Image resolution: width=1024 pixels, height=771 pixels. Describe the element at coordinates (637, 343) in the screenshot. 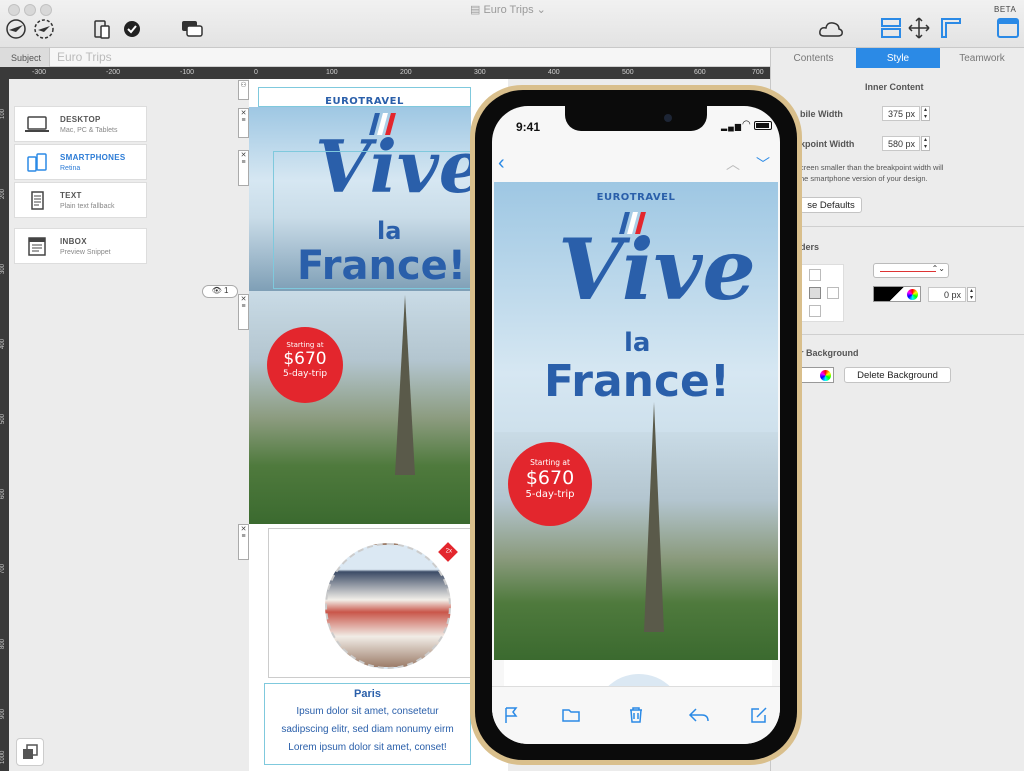

I see `phone-small-title: la` at that location.